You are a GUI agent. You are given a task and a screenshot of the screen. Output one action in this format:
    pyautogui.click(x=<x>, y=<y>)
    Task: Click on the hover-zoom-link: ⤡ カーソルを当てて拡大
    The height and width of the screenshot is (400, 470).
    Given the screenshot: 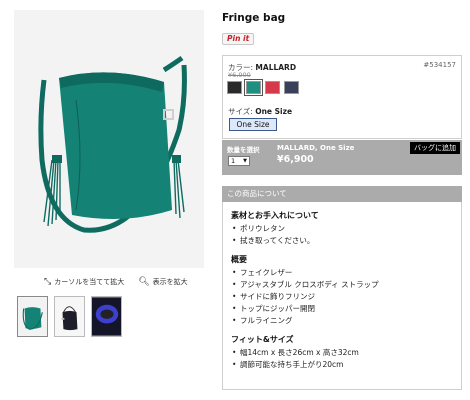 What is the action you would take?
    pyautogui.click(x=84, y=282)
    